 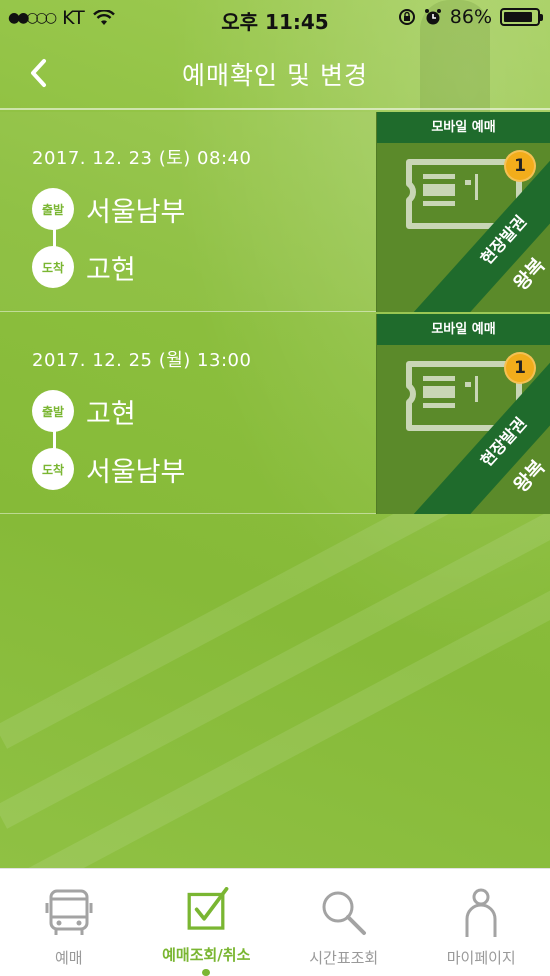 I want to click on tab-reservation: 예매, so click(x=69, y=922).